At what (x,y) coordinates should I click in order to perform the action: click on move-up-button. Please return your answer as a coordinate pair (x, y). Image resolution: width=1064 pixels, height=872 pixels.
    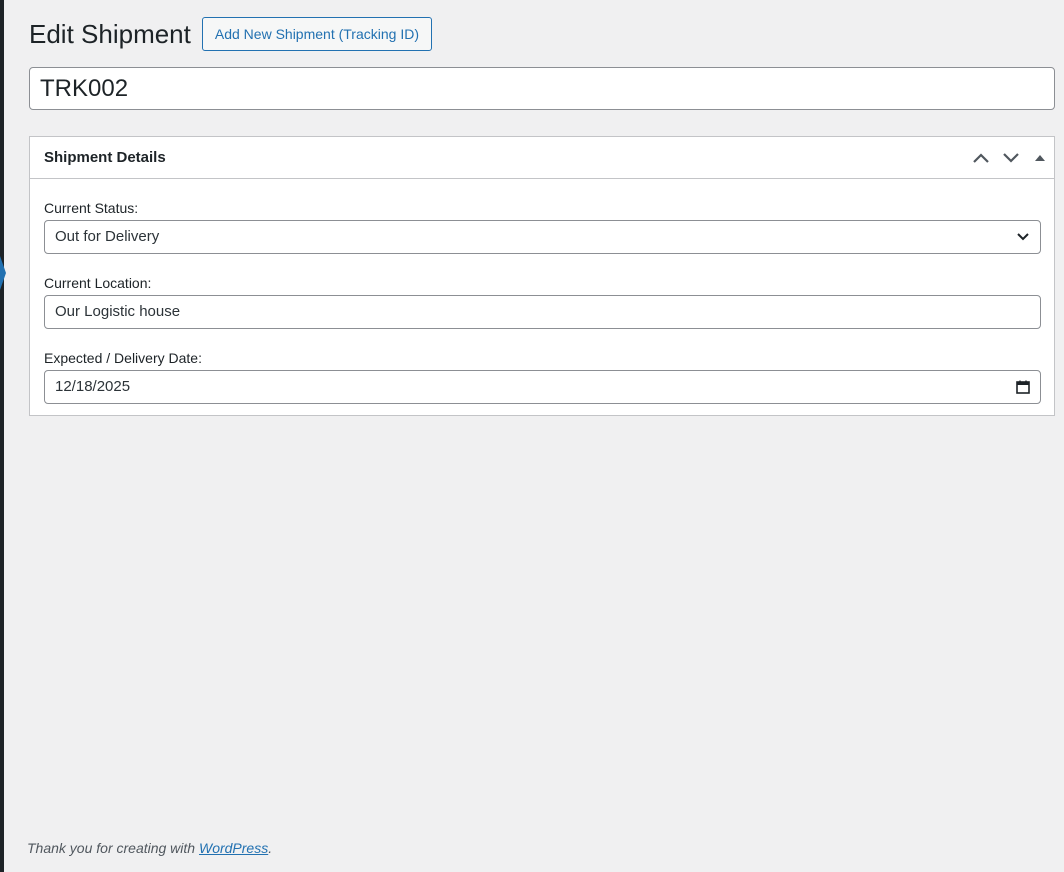
    Looking at the image, I should click on (981, 157).